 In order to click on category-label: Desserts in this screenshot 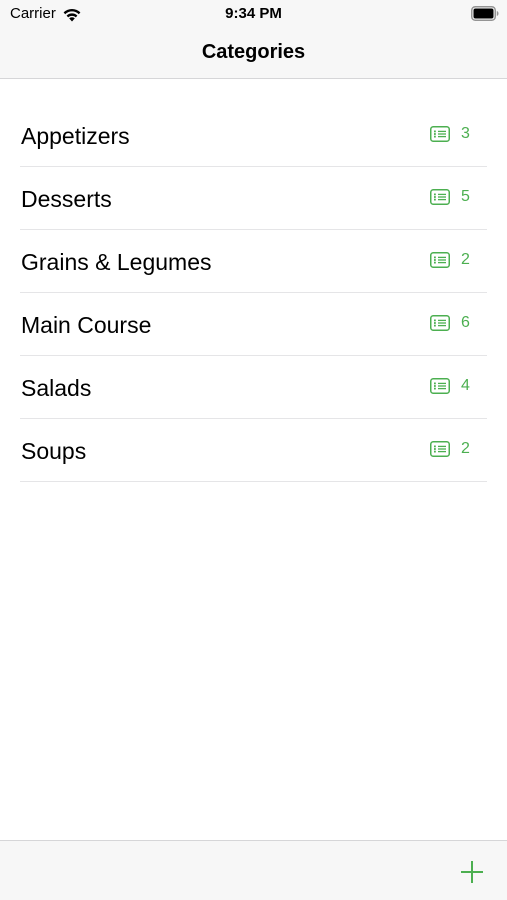, I will do `click(66, 199)`.